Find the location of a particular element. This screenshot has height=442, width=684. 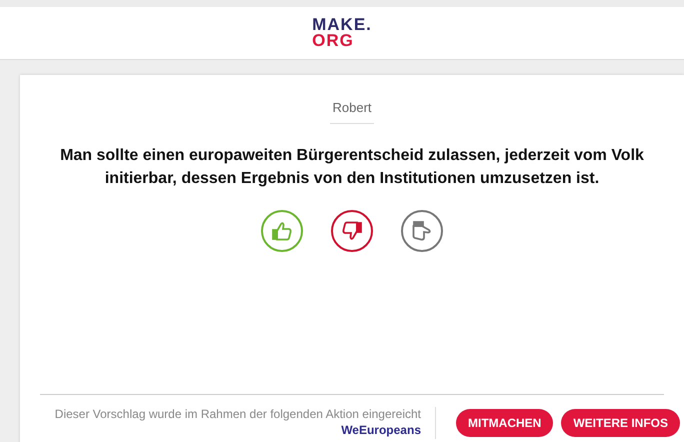

action-button: MITMACHEN is located at coordinates (505, 423).